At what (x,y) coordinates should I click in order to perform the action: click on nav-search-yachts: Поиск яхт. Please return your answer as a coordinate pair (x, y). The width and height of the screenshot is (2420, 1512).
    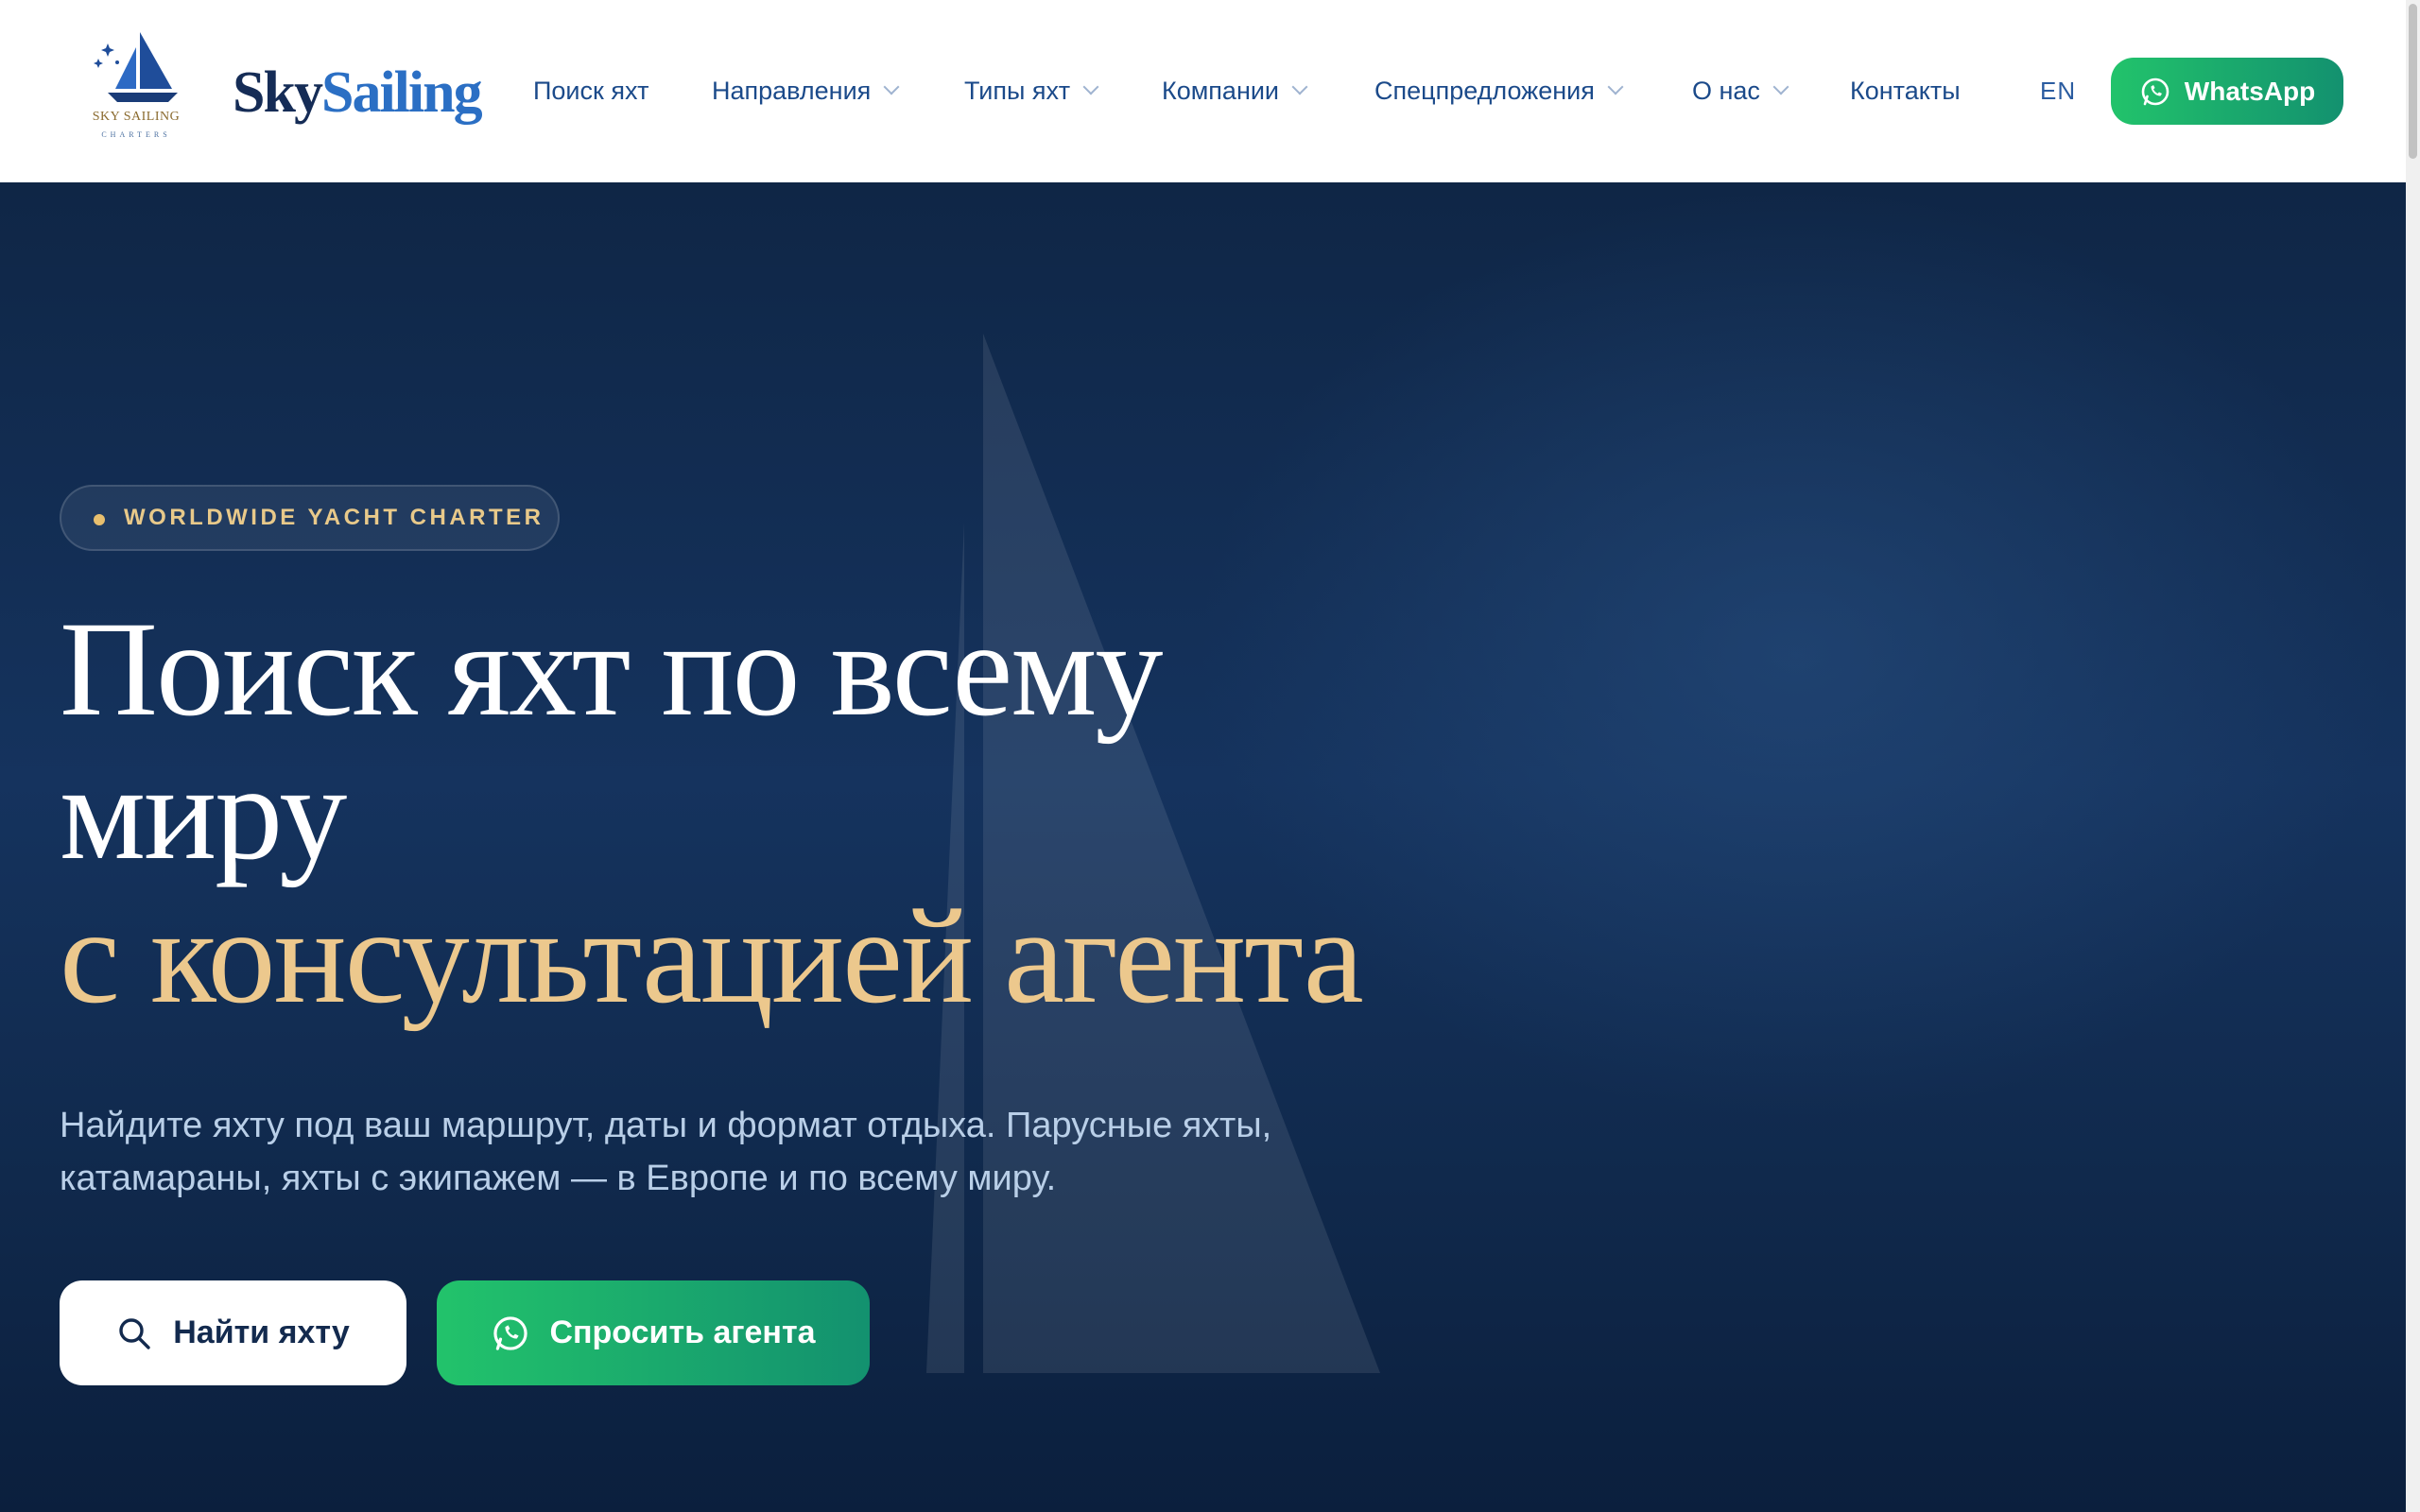
    Looking at the image, I should click on (591, 91).